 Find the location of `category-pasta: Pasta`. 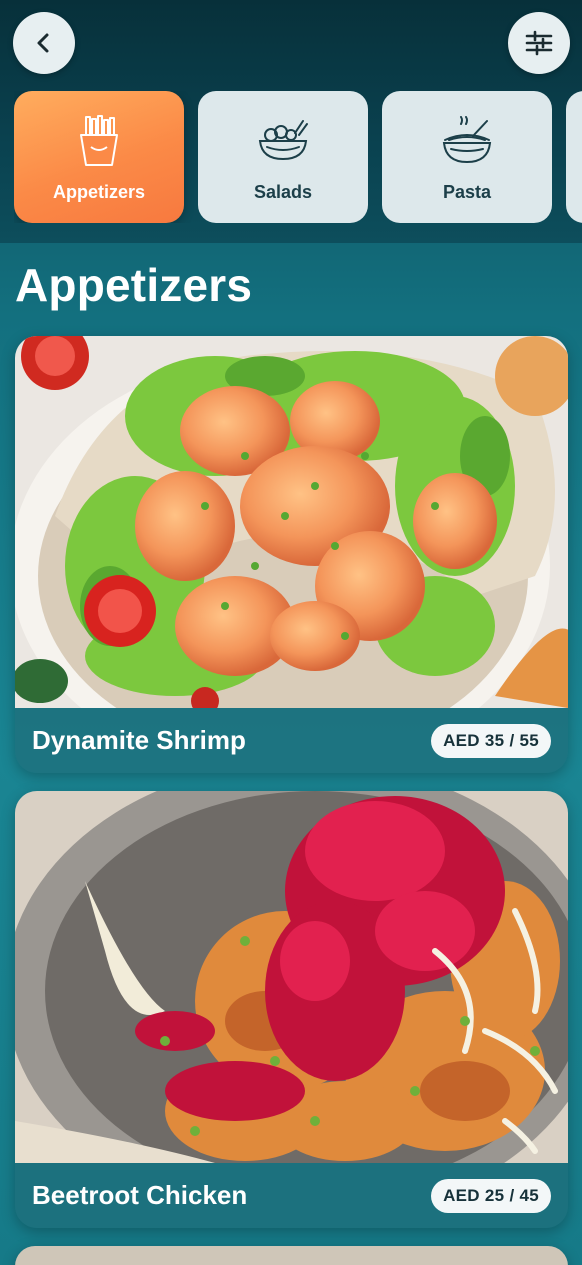

category-pasta: Pasta is located at coordinates (467, 157).